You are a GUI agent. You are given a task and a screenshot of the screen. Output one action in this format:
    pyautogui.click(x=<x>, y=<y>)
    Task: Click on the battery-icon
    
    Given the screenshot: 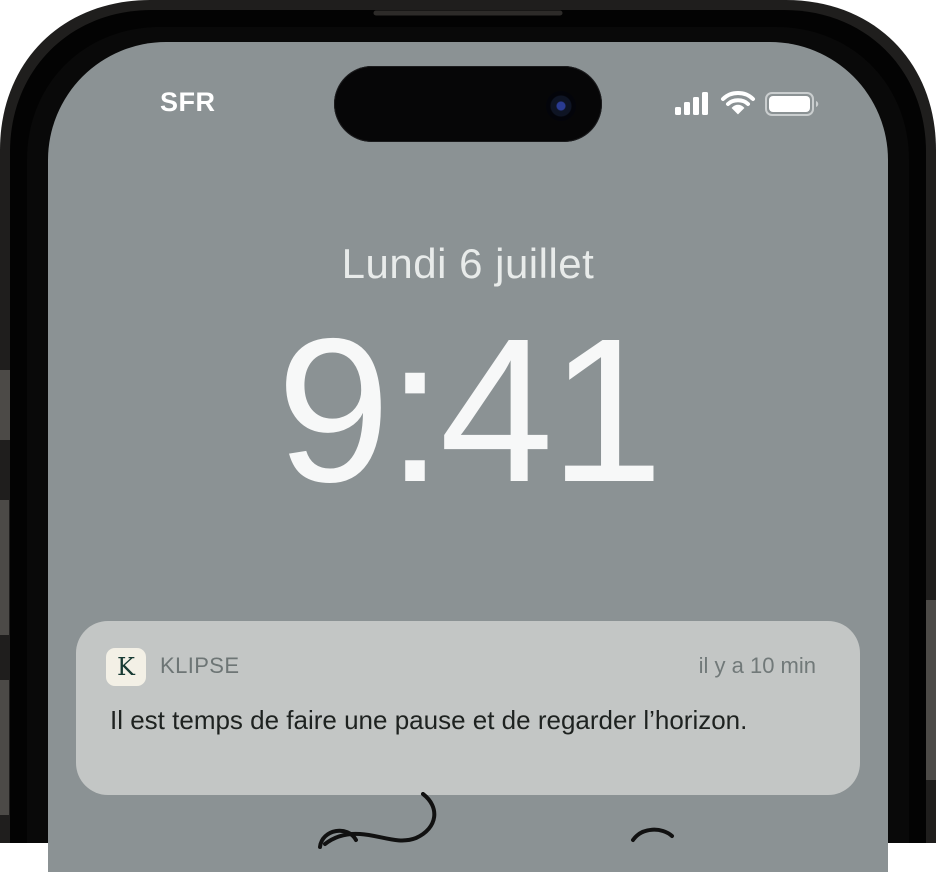 What is the action you would take?
    pyautogui.click(x=792, y=104)
    